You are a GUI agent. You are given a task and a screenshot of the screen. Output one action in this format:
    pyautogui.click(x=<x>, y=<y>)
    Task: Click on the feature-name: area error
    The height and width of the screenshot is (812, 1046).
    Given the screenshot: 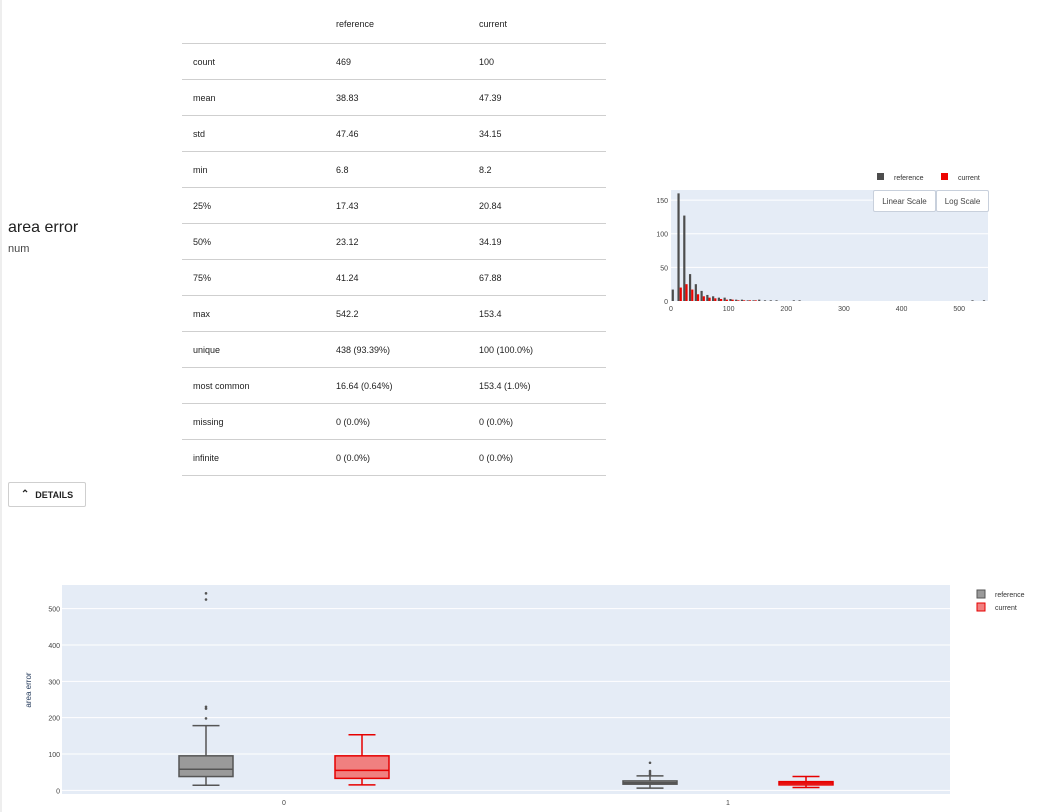 What is the action you would take?
    pyautogui.click(x=43, y=227)
    